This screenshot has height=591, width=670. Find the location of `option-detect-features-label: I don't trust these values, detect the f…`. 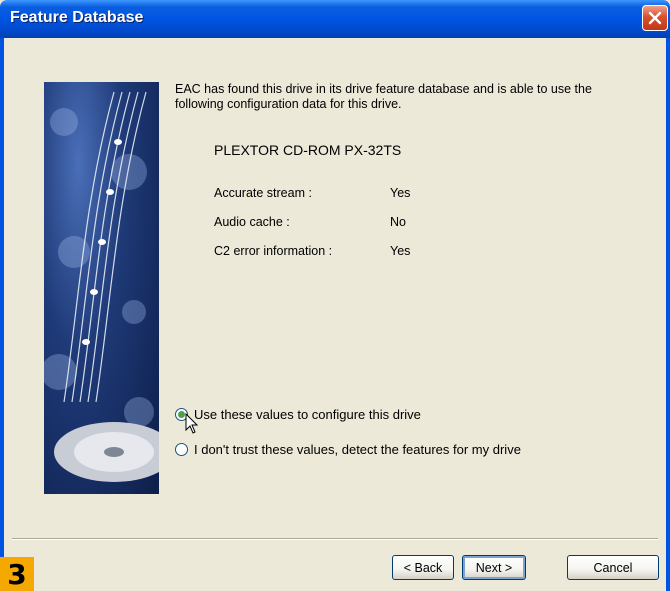

option-detect-features-label: I don't trust these values, detect the f… is located at coordinates (357, 449).